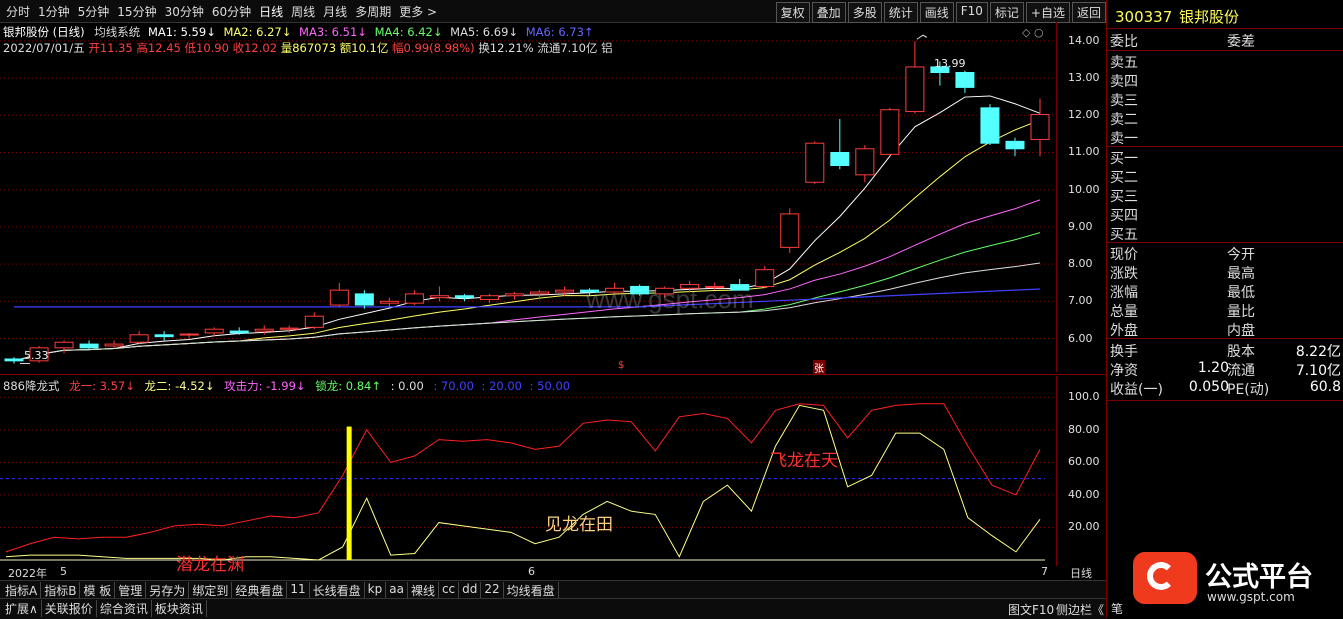 This screenshot has width=1343, height=619. What do you see at coordinates (501, 386) in the screenshot?
I see `level-20-value: : 20.00` at bounding box center [501, 386].